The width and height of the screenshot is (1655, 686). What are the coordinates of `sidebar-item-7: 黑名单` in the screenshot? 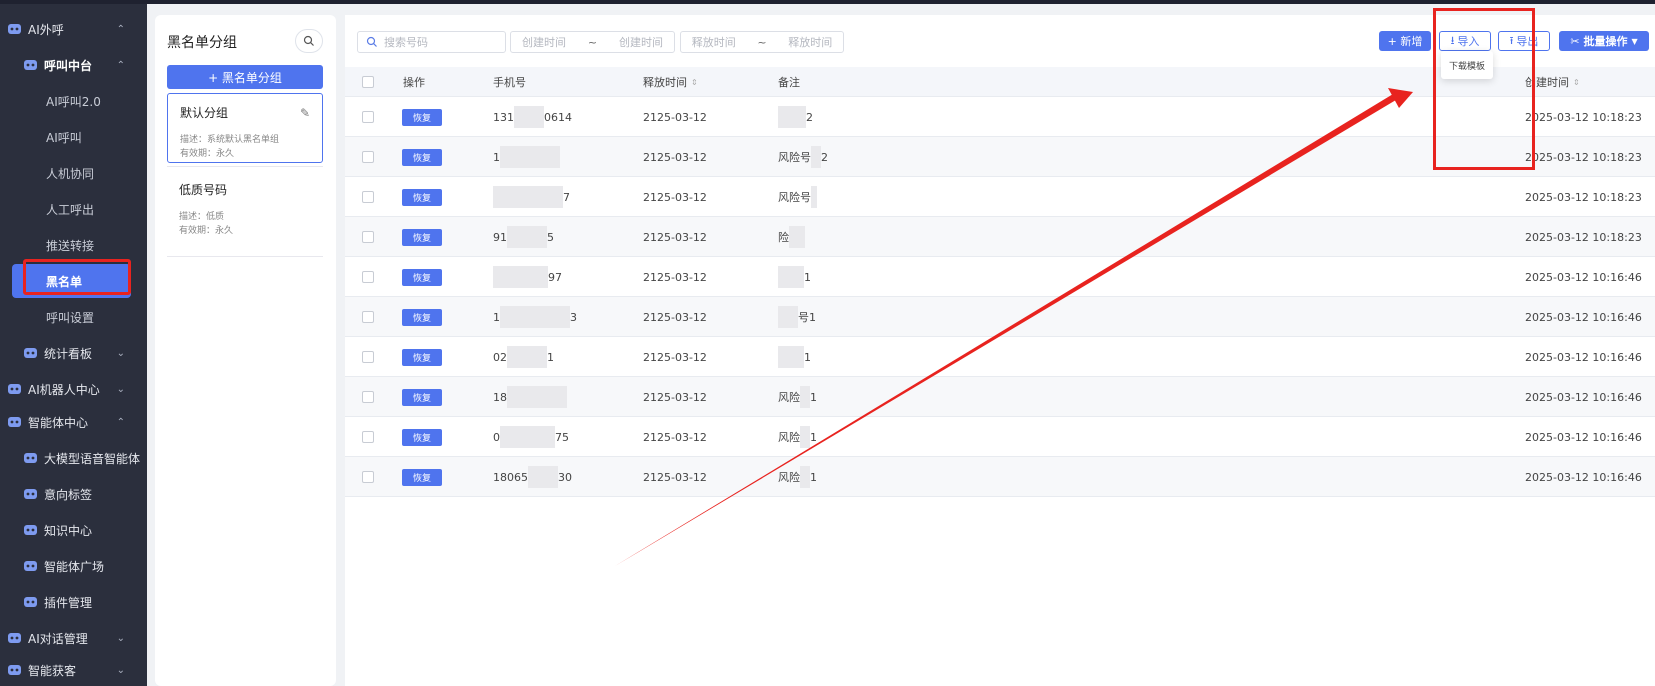 It's located at (71, 281).